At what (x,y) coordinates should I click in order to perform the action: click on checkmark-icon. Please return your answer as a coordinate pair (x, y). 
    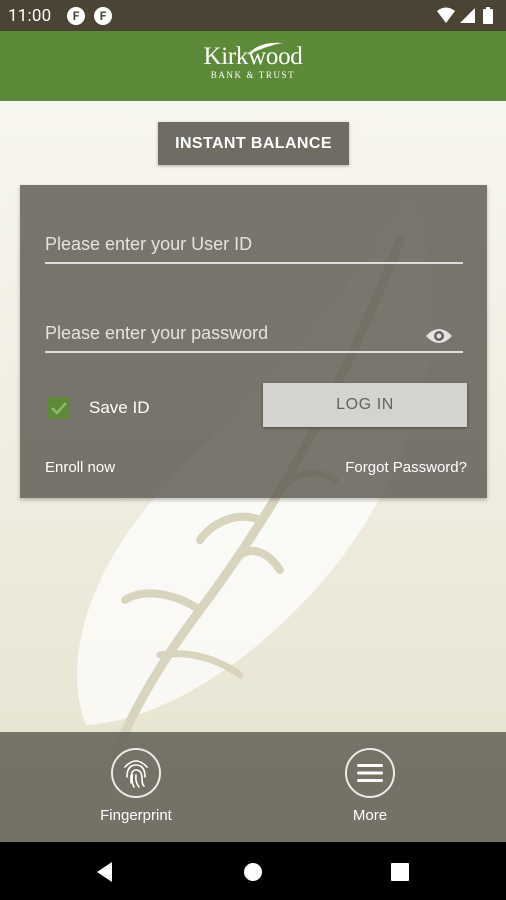
    Looking at the image, I should click on (59, 408).